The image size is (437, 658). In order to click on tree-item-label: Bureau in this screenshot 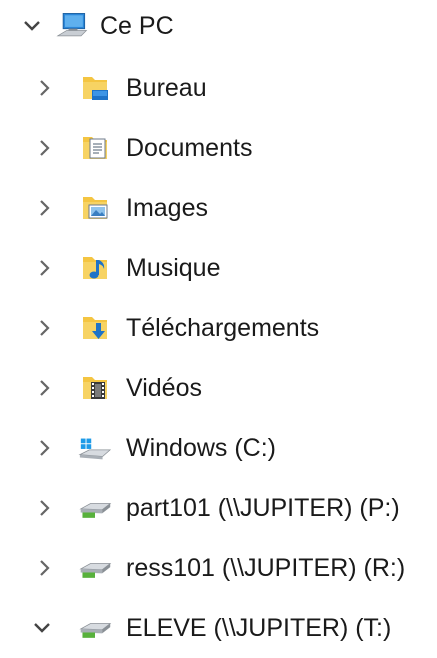, I will do `click(166, 88)`.